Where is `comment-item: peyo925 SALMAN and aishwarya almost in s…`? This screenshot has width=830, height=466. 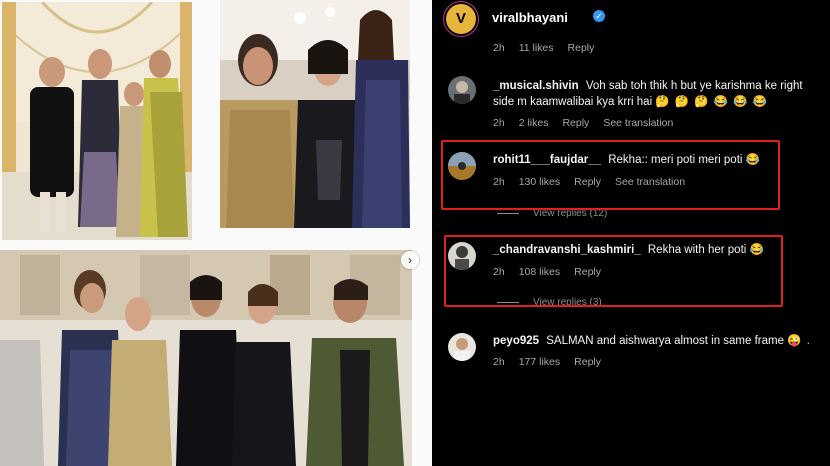
comment-item: peyo925 SALMAN and aishwarya almost in s… is located at coordinates (631, 353).